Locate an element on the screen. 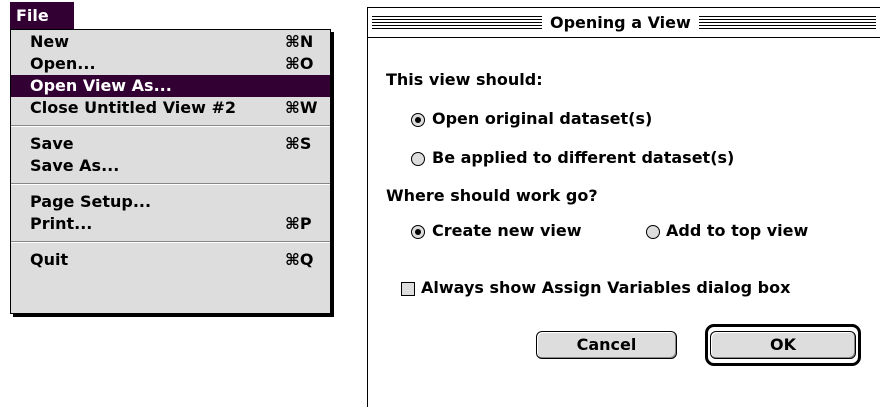 The width and height of the screenshot is (880, 407). radio-apply-different is located at coordinates (418, 159).